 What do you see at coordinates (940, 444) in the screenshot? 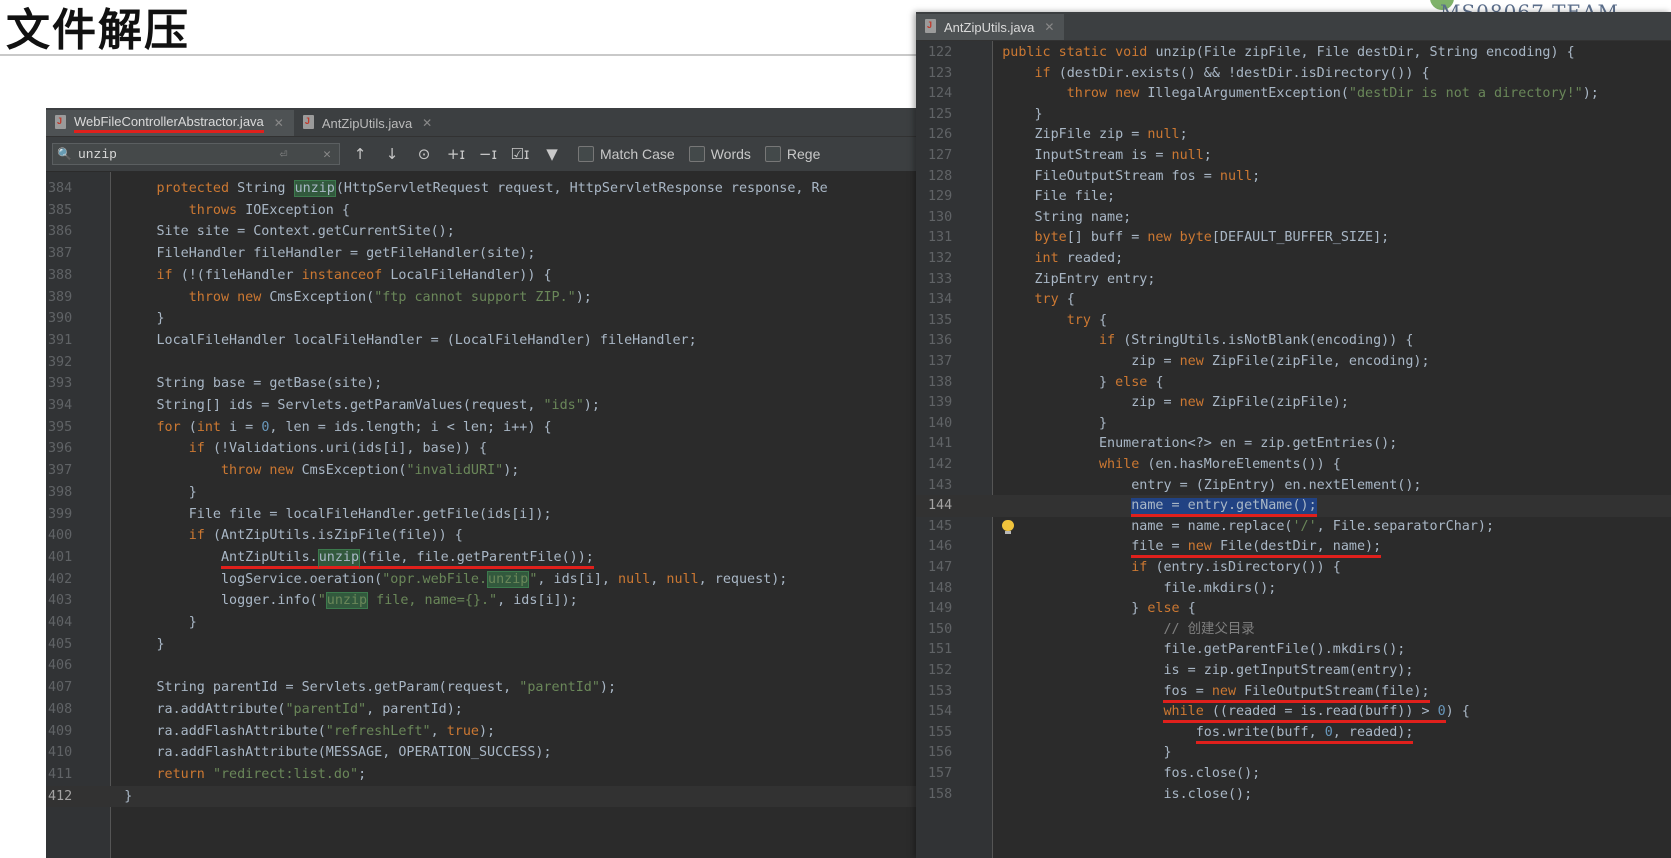
I see `line-number: 141` at bounding box center [940, 444].